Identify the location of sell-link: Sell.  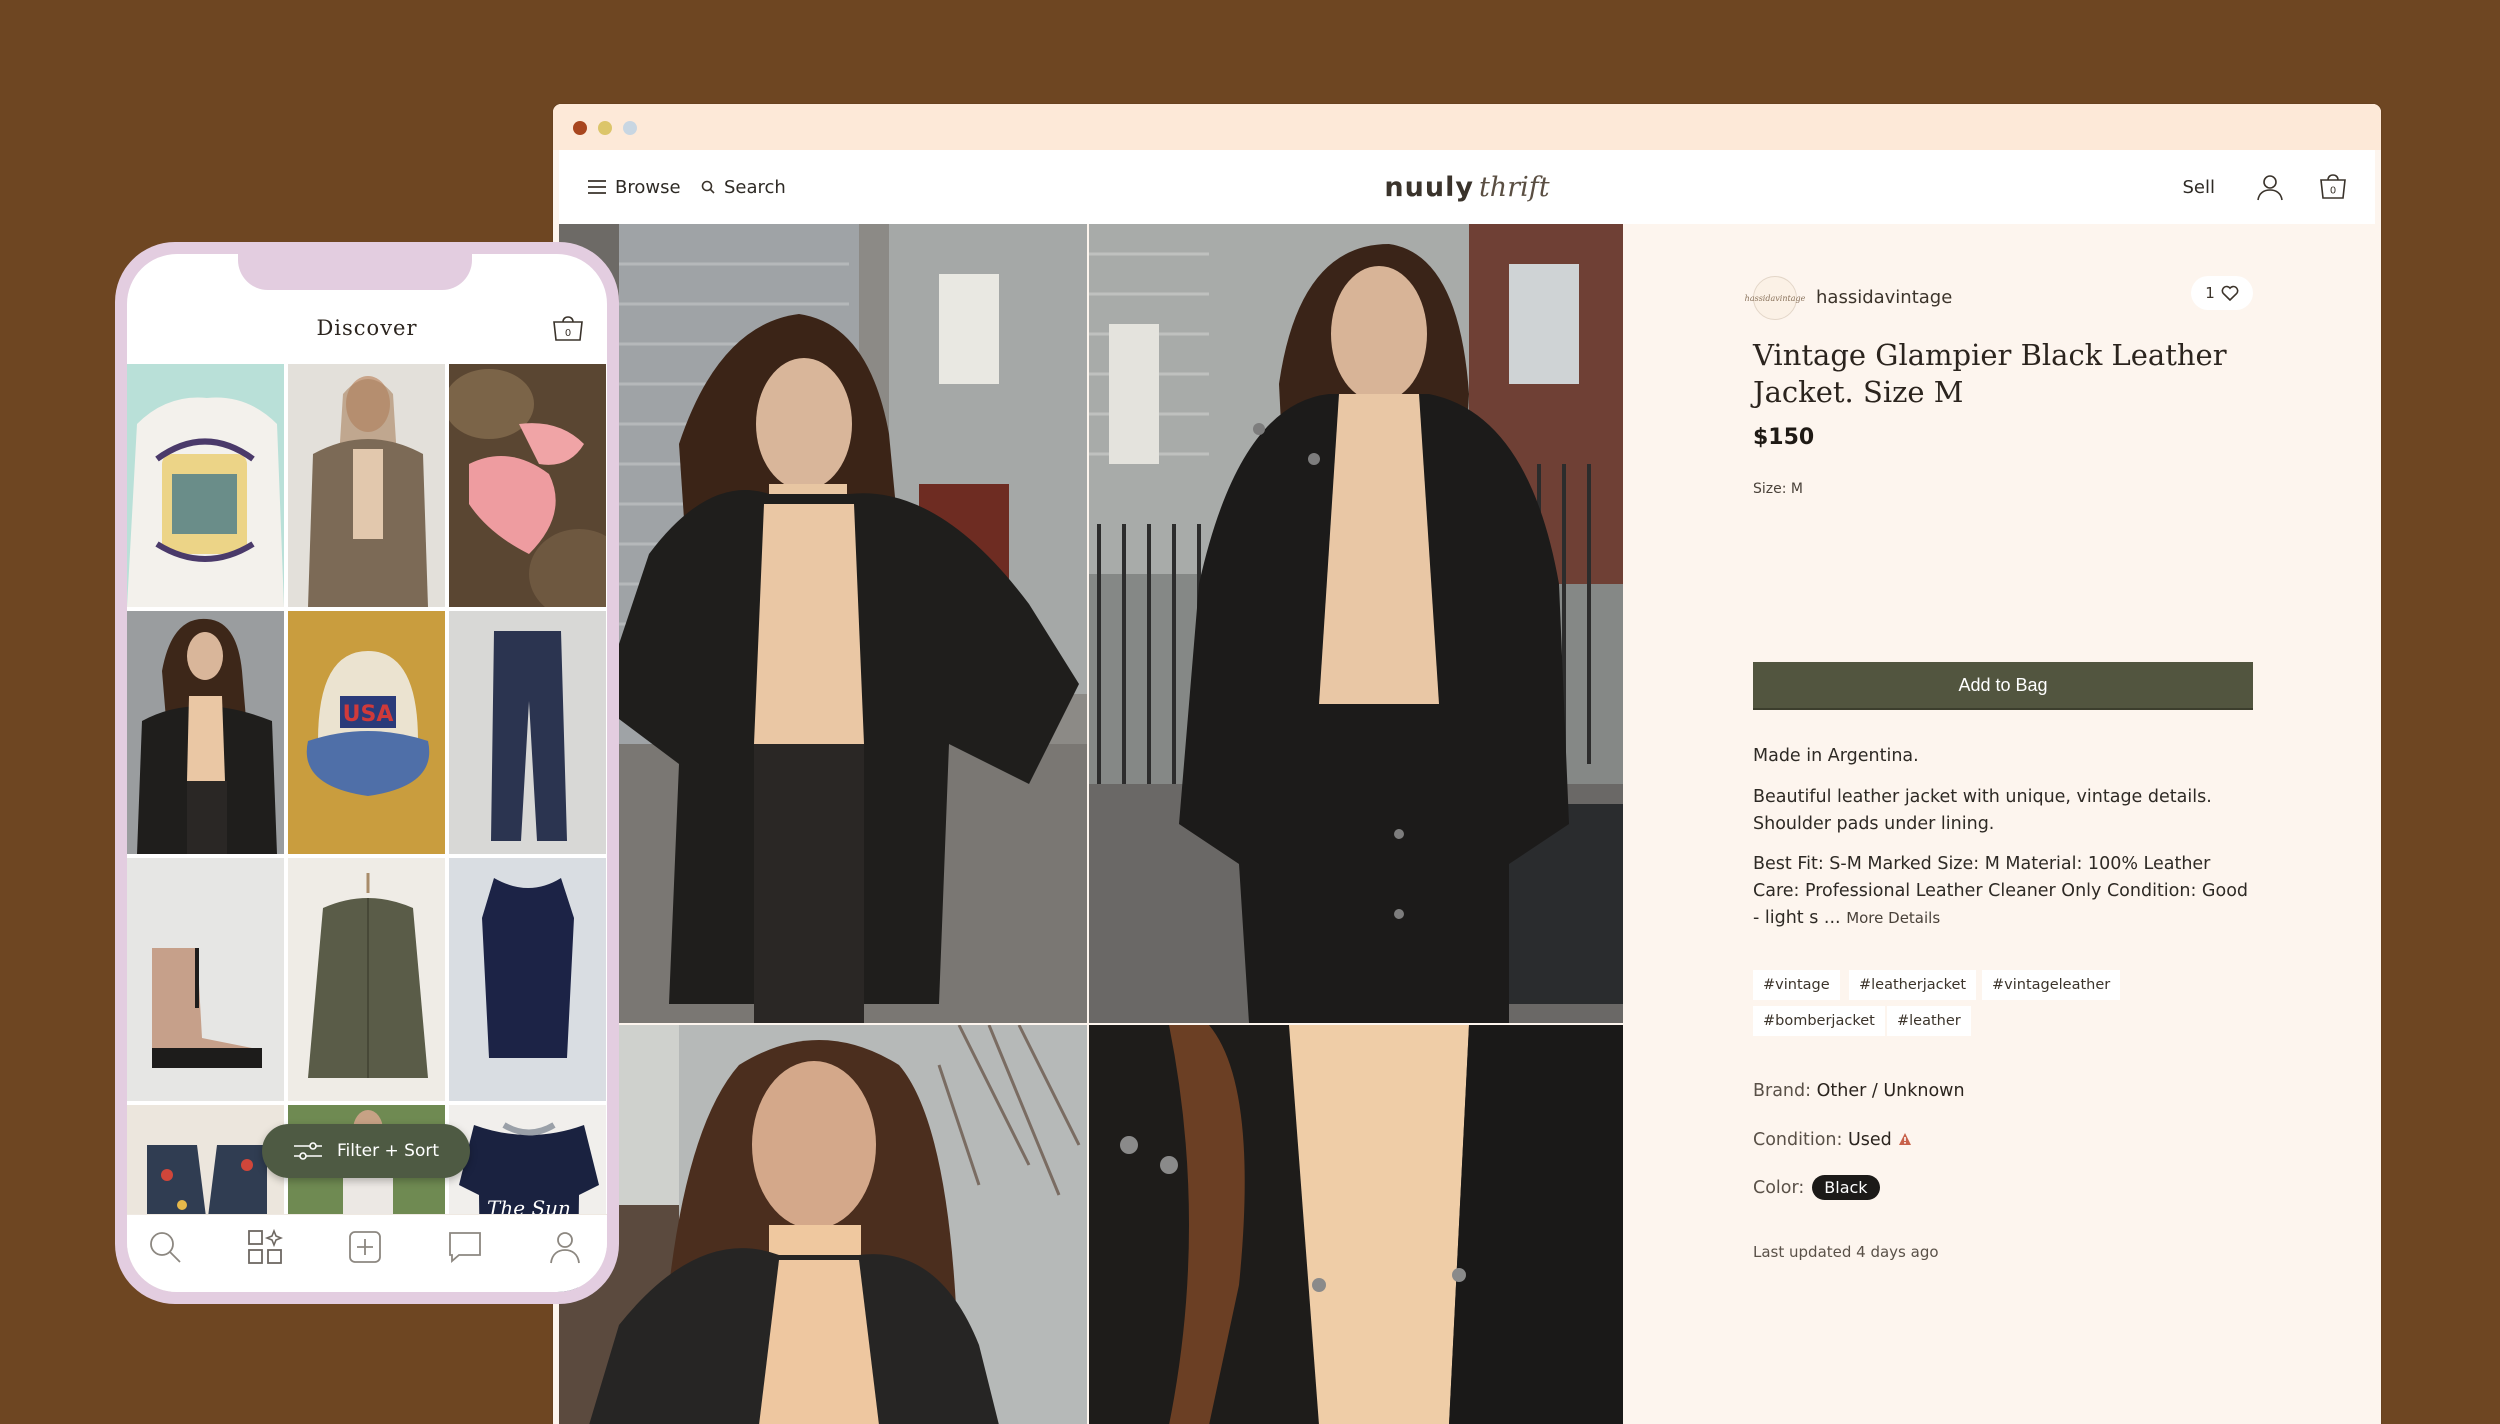
(2198, 187).